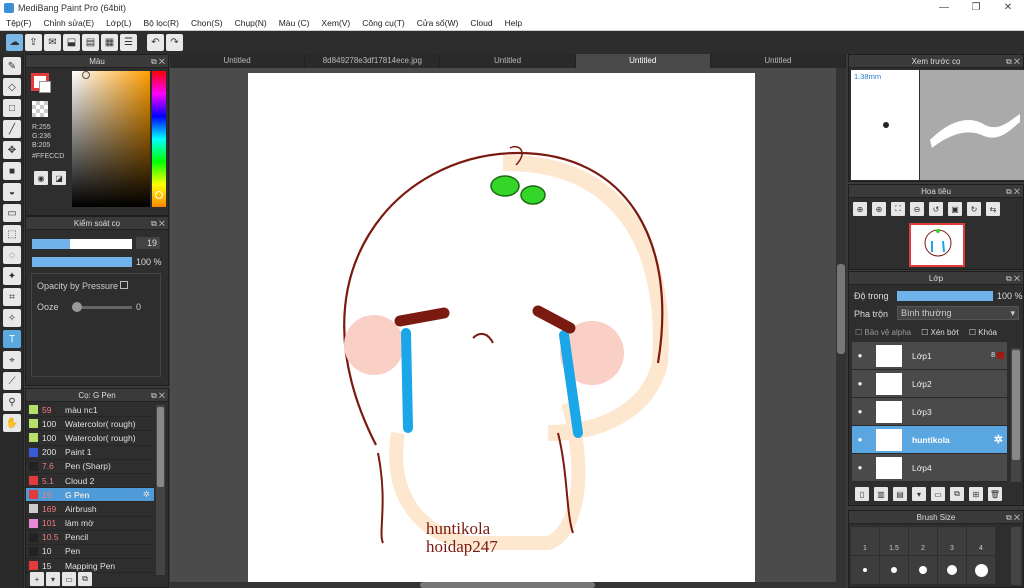 The height and width of the screenshot is (588, 1024). Describe the element at coordinates (90, 453) in the screenshot. I see `brush-item: 200 Paint 1` at that location.